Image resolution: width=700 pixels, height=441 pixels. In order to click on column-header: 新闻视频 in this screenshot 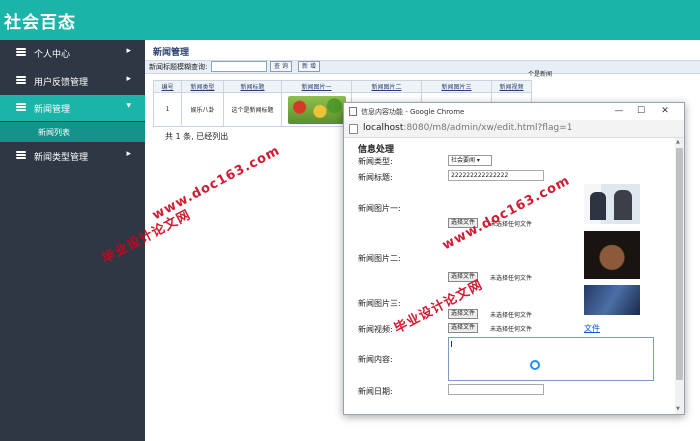, I will do `click(511, 86)`.